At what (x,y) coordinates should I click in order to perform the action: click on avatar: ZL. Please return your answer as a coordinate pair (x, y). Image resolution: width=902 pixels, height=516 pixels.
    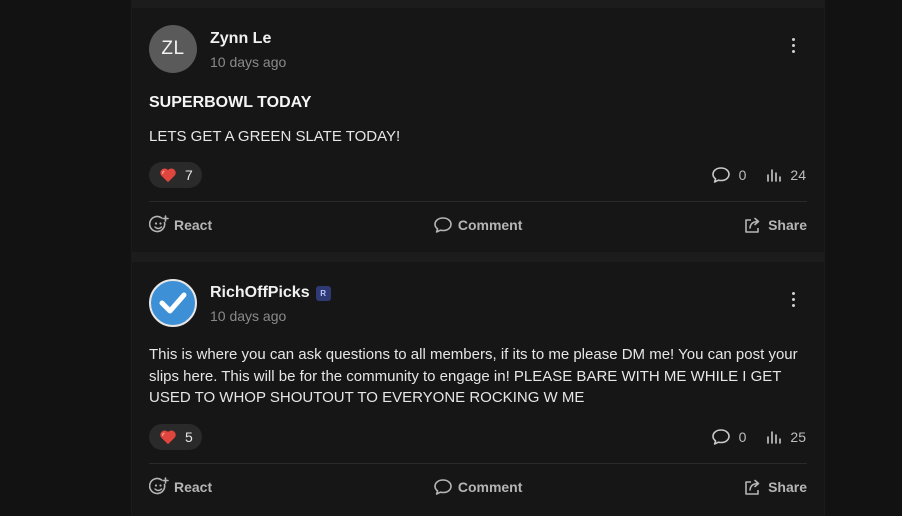
    Looking at the image, I should click on (173, 49).